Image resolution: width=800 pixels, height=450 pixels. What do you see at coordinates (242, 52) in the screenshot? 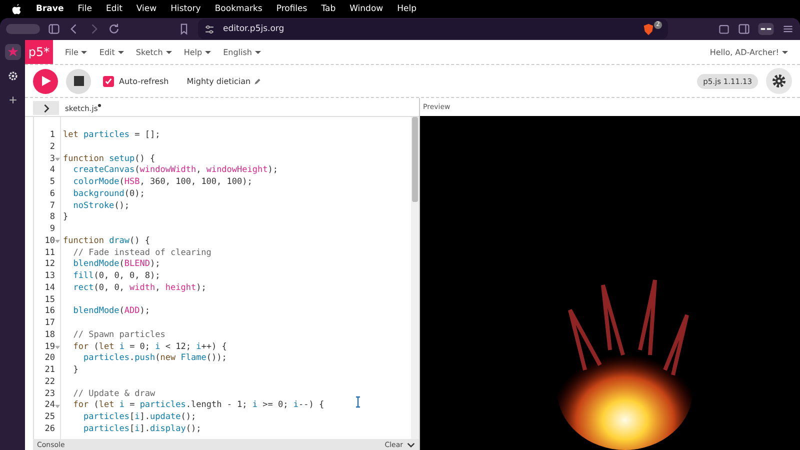
I see `nav-menu: English` at bounding box center [242, 52].